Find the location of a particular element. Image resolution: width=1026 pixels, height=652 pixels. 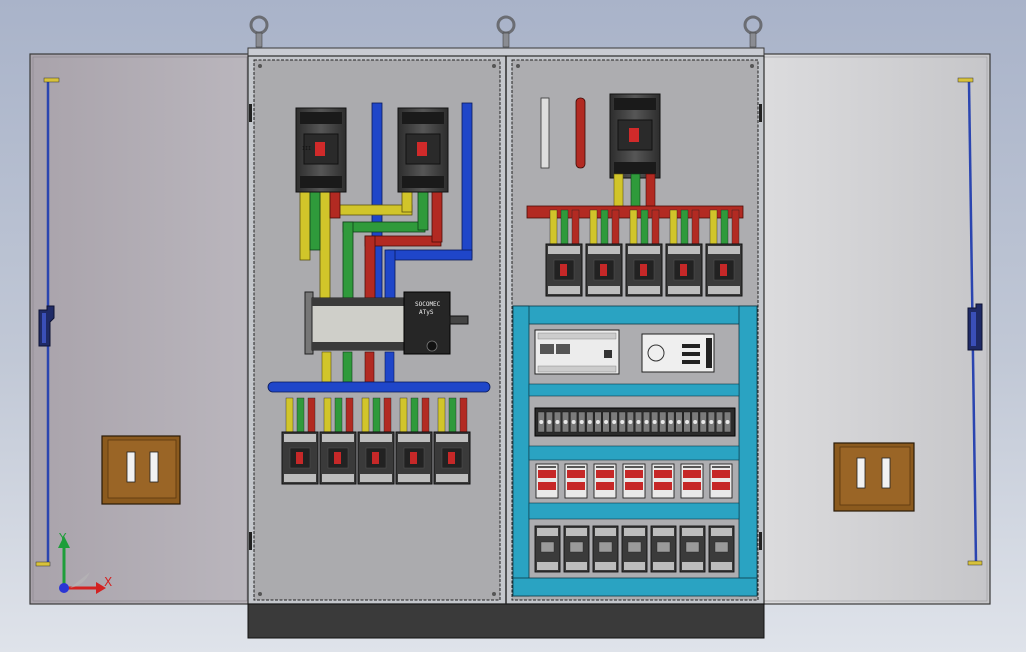

relay-row is located at coordinates (634, 481).